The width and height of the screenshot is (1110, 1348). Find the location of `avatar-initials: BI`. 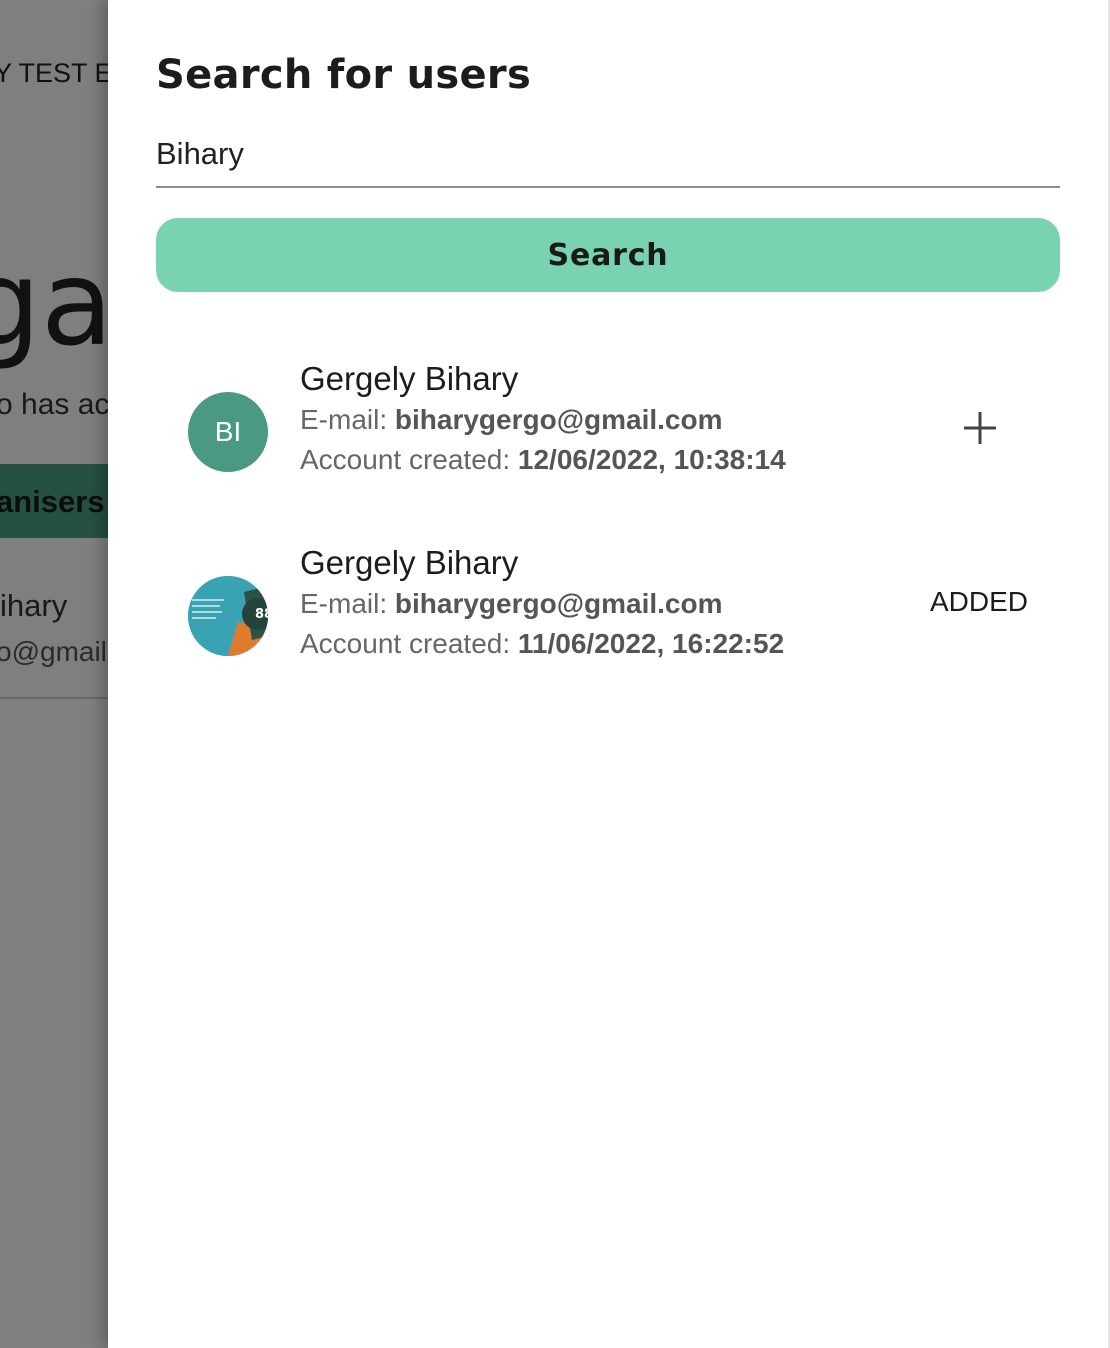

avatar-initials: BI is located at coordinates (228, 431).